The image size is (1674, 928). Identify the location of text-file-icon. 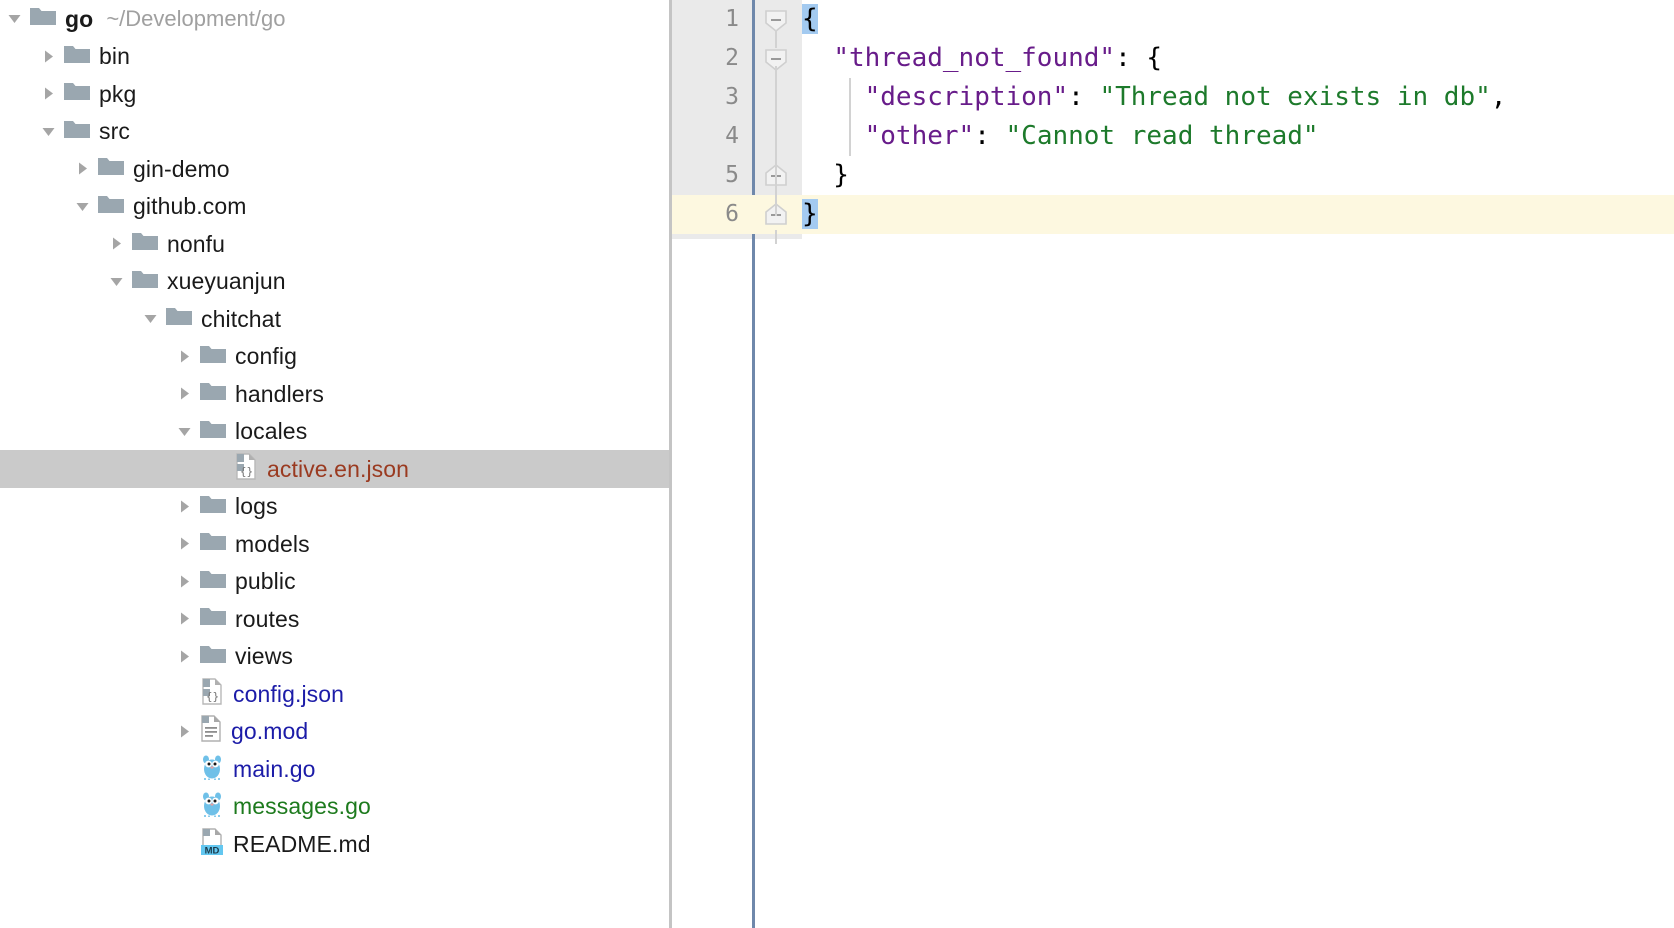
(211, 731).